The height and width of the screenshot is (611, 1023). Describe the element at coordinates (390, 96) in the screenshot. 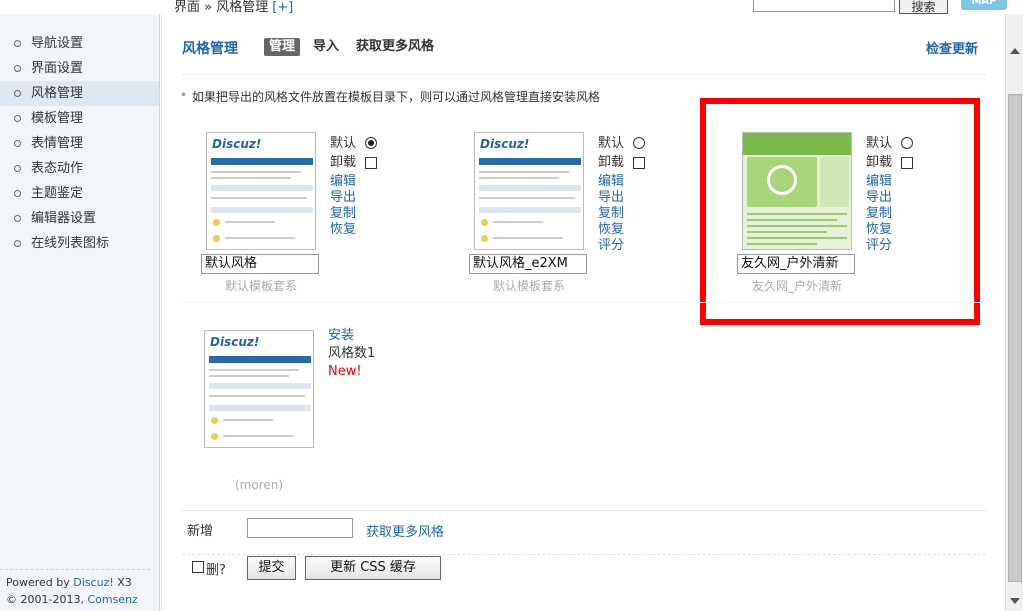

I see `tip-text: 如果把导出的风格文件放置在模板目录下，则可以通过风格管理直接安装风格` at that location.